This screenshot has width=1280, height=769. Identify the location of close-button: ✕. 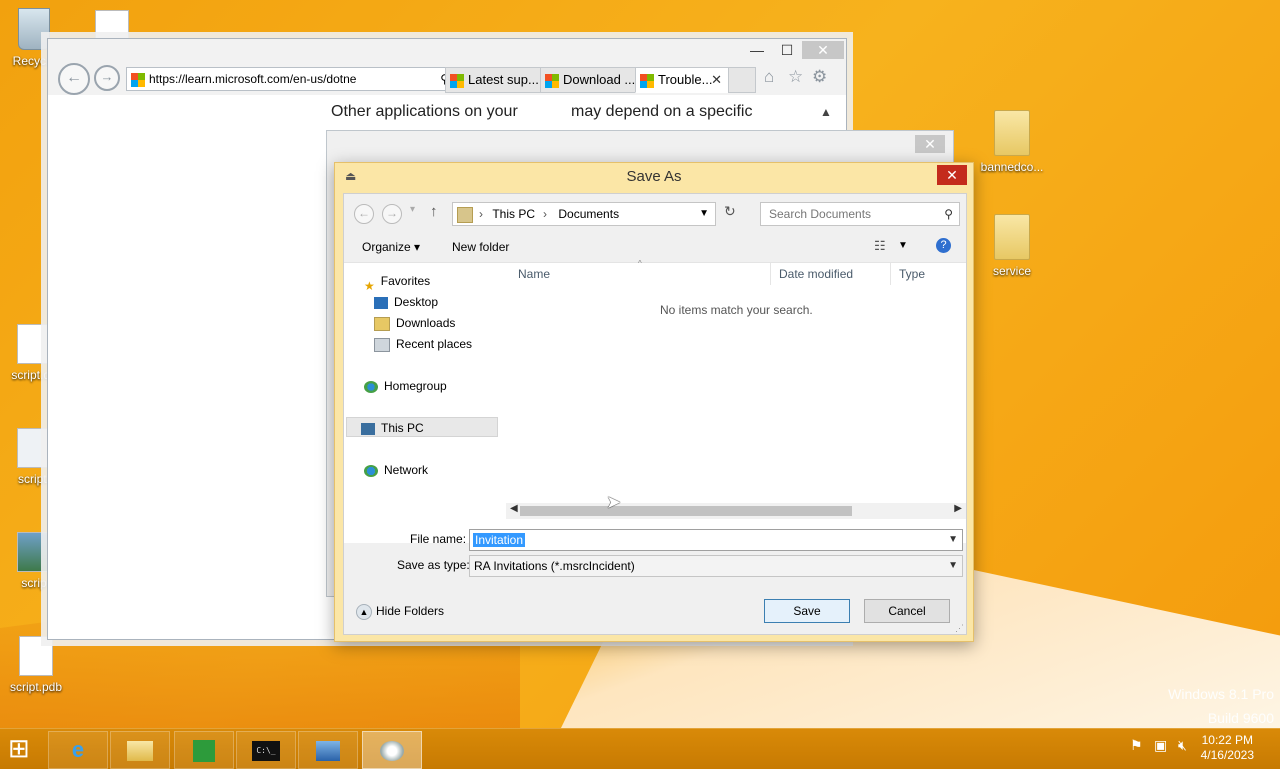
(823, 50).